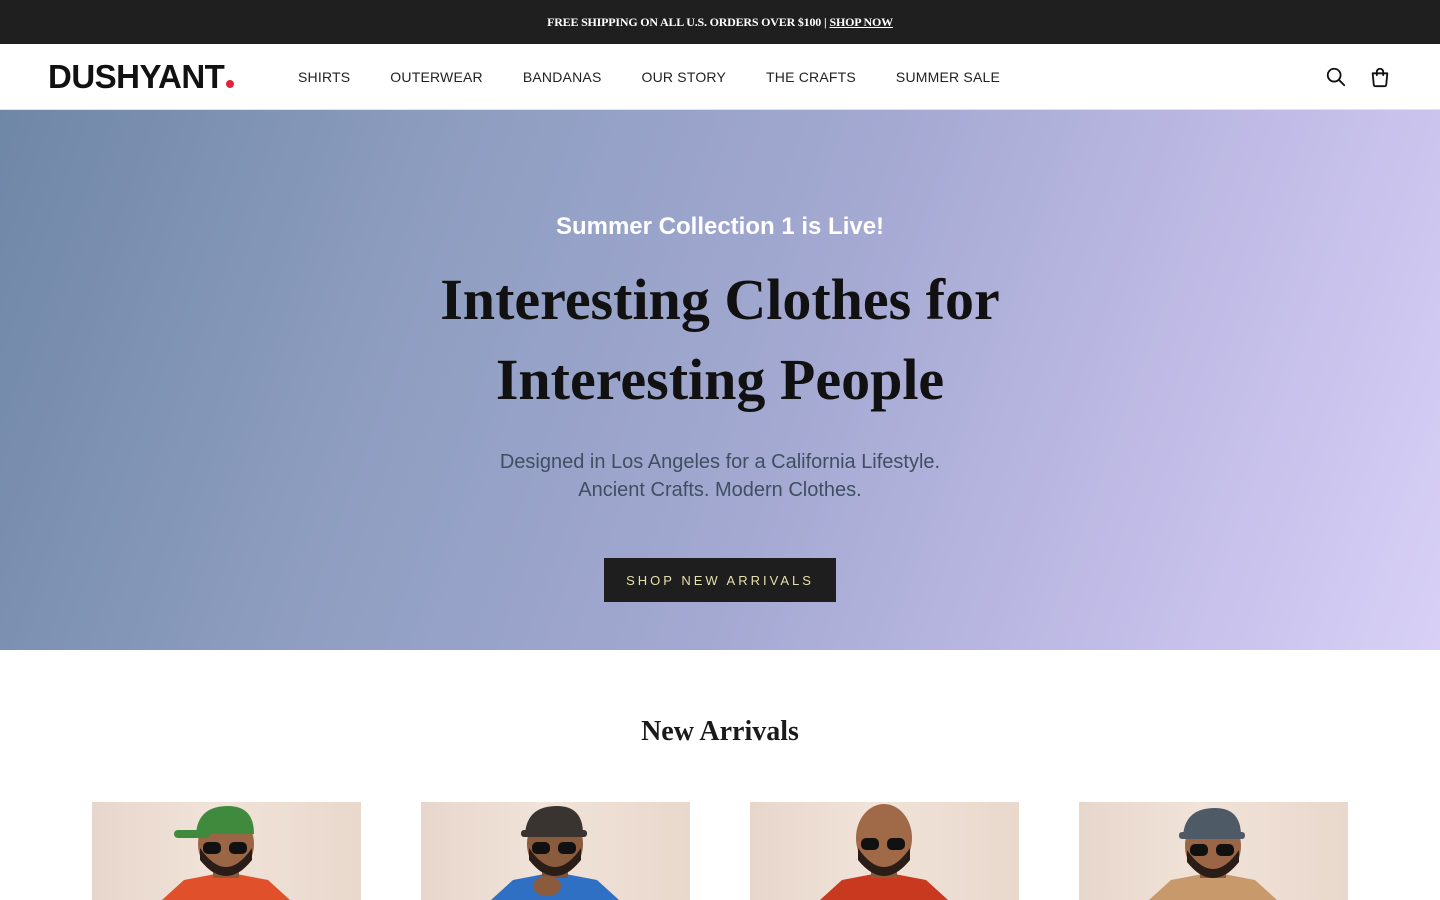 This screenshot has width=1440, height=900. Describe the element at coordinates (720, 731) in the screenshot. I see `new-arrivals-heading: New Arrivals` at that location.